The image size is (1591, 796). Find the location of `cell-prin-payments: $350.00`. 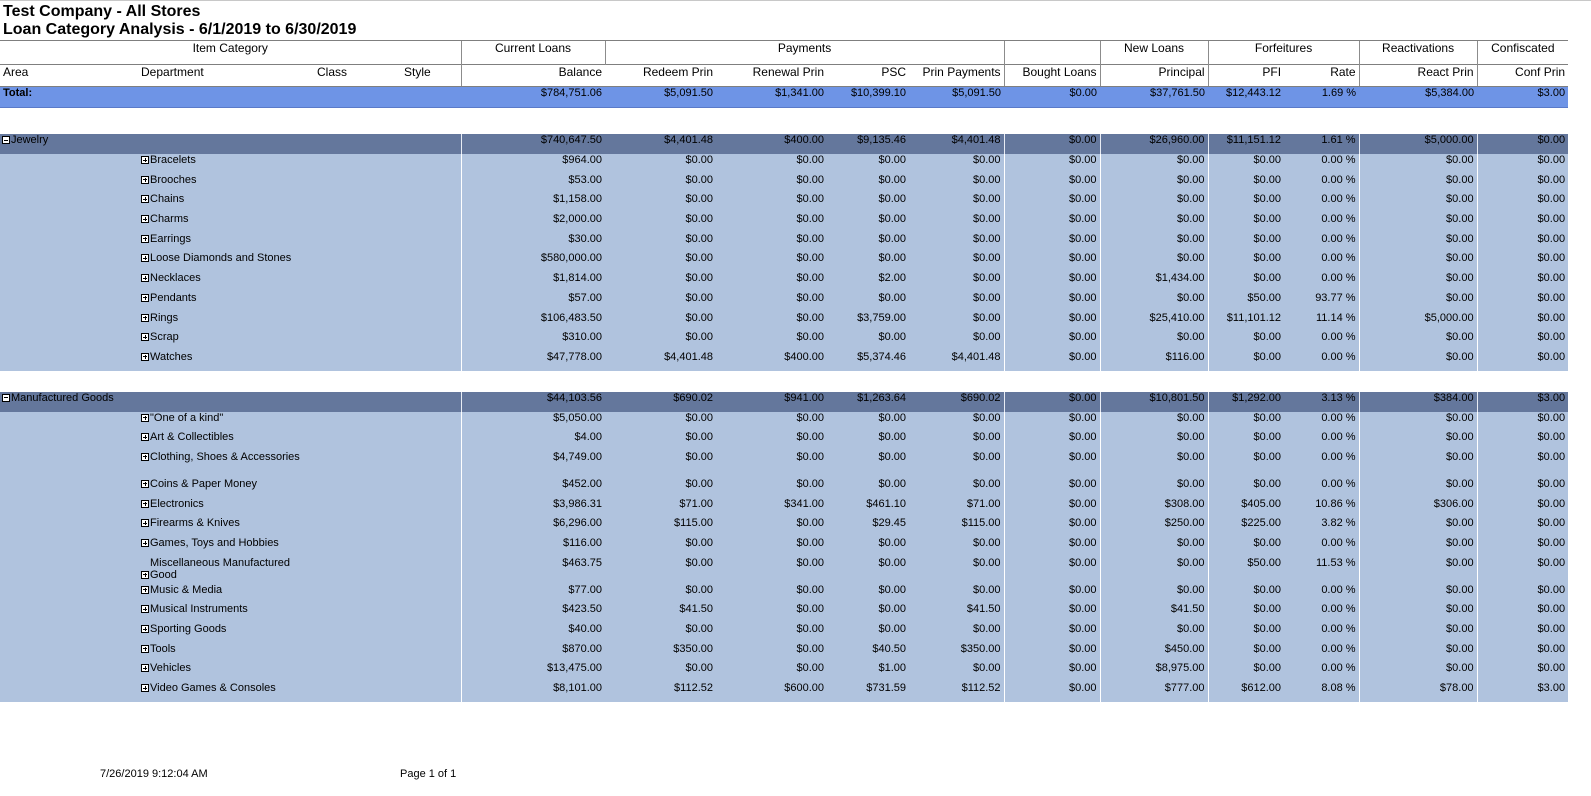

cell-prin-payments: $350.00 is located at coordinates (957, 652).